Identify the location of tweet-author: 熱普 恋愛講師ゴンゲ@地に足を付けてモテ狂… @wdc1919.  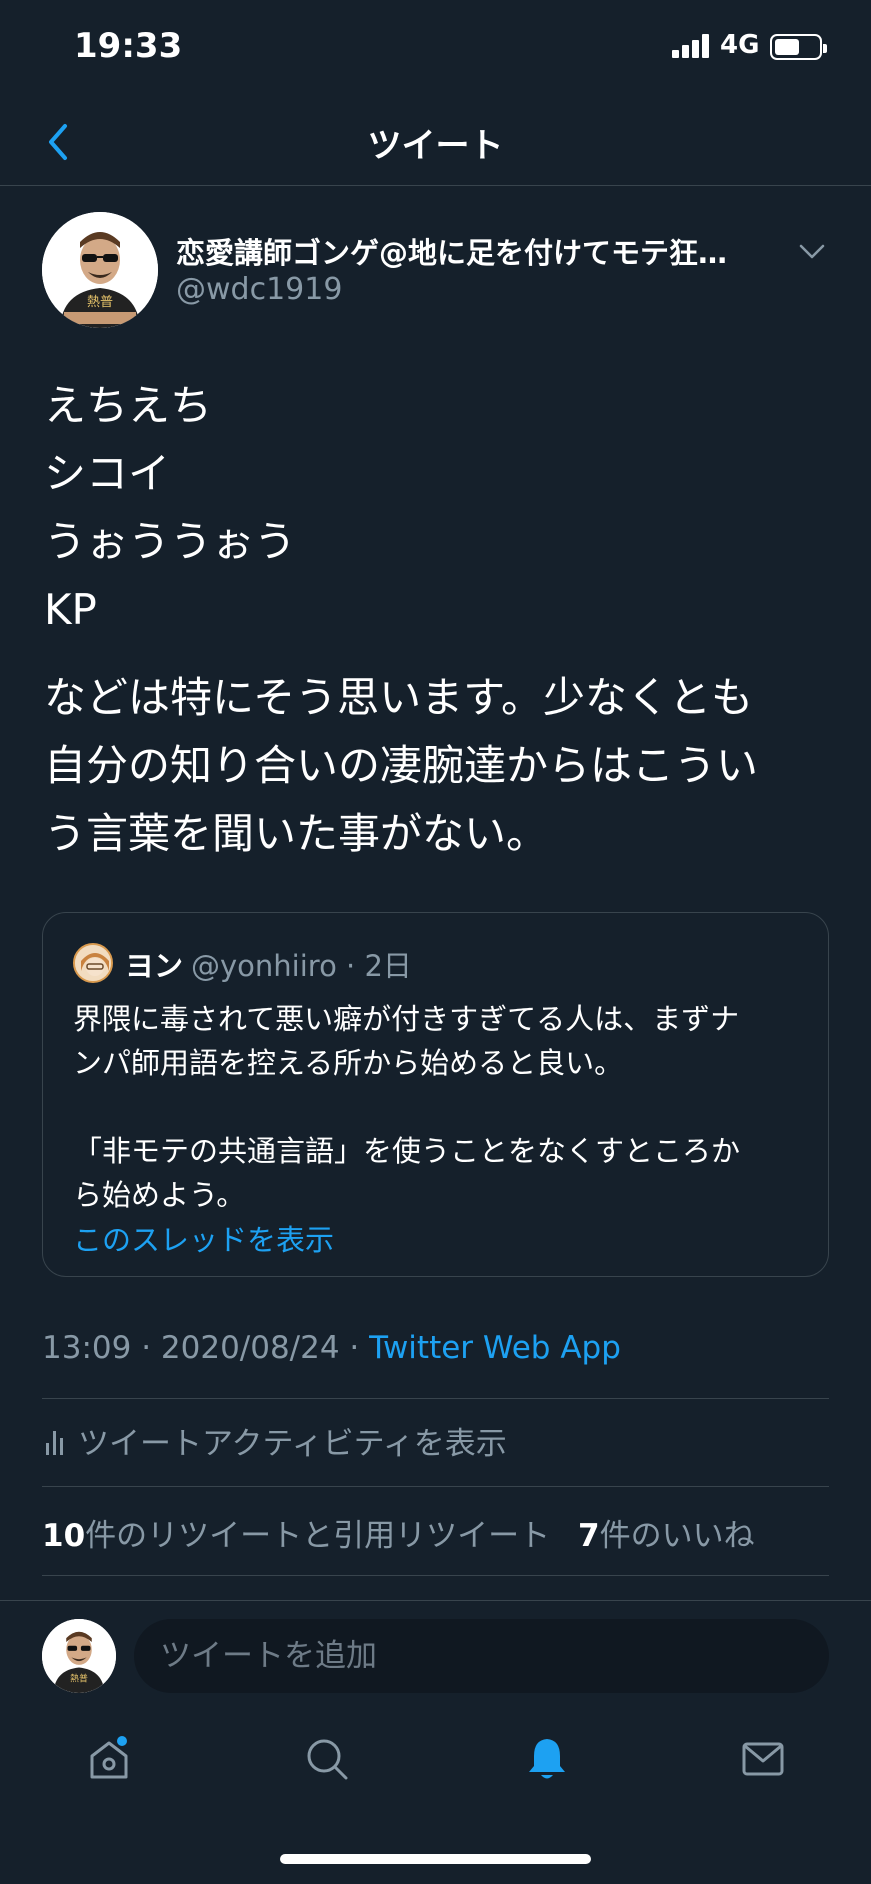
(442, 270).